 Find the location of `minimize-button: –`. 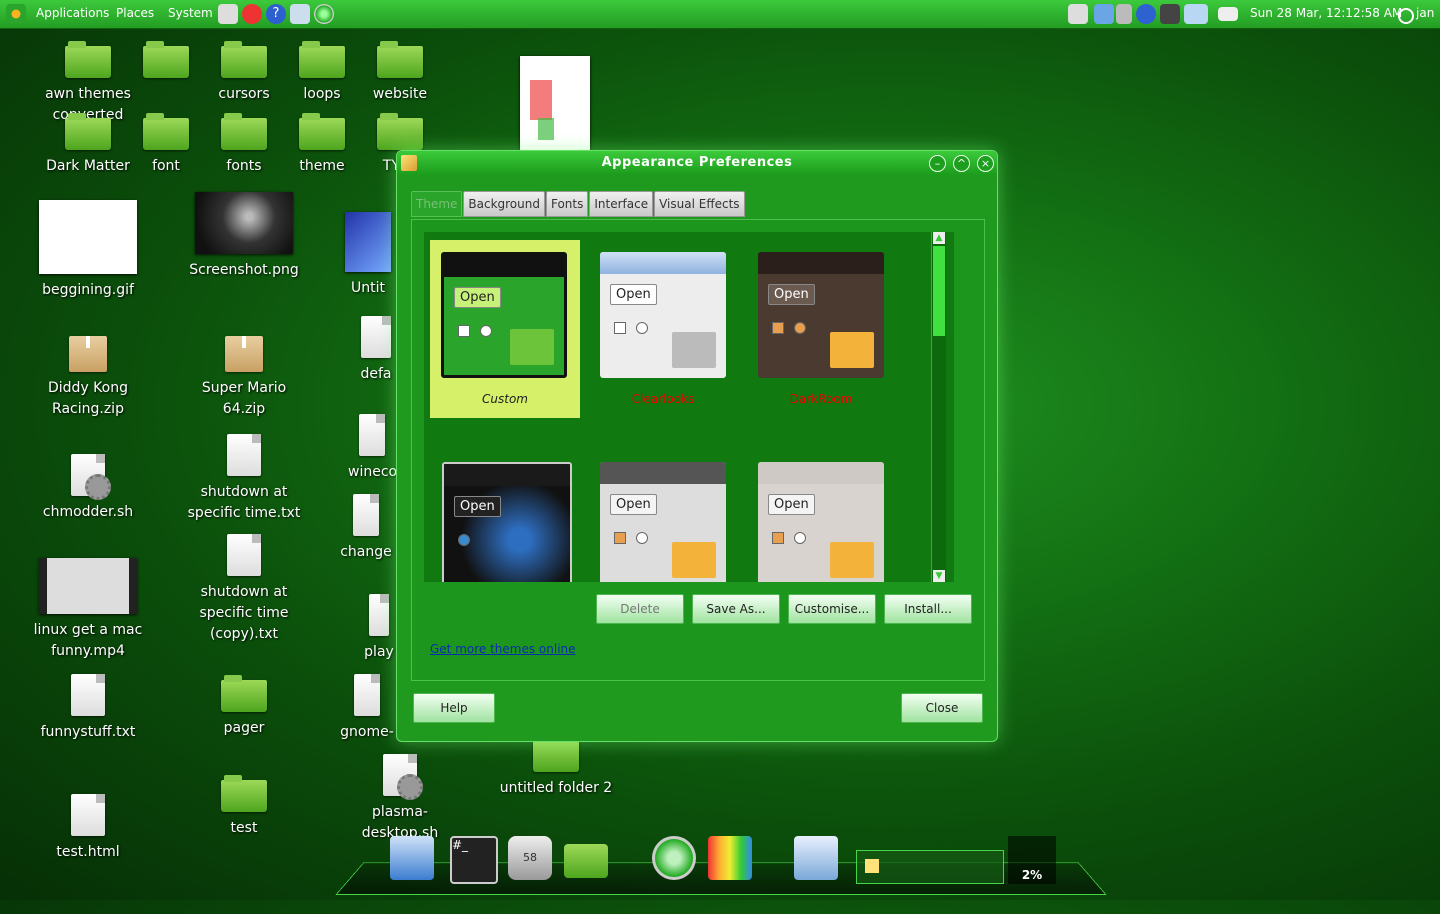

minimize-button: – is located at coordinates (937, 163).